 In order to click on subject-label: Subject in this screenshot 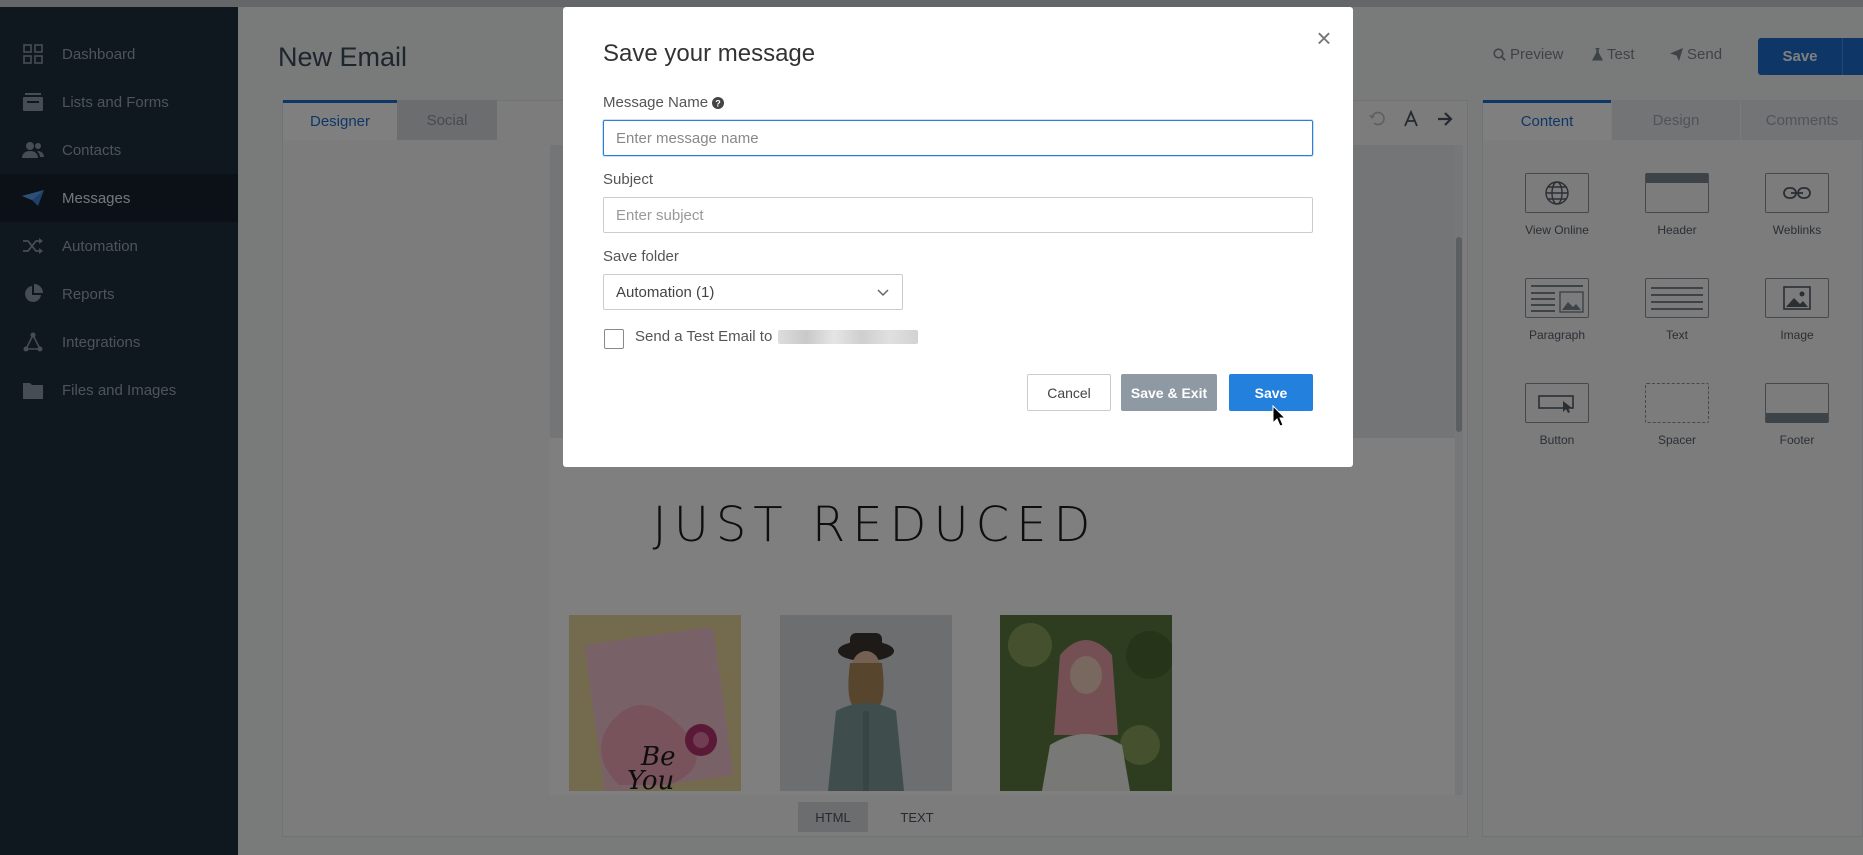, I will do `click(628, 179)`.